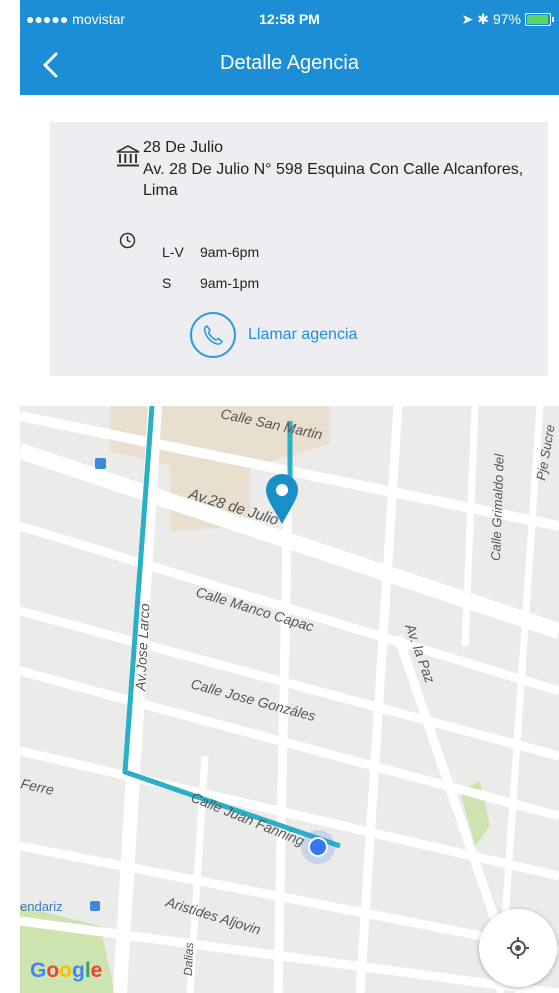 Image resolution: width=559 pixels, height=993 pixels. Describe the element at coordinates (183, 147) in the screenshot. I see `agency-name: 28 De Julio` at that location.